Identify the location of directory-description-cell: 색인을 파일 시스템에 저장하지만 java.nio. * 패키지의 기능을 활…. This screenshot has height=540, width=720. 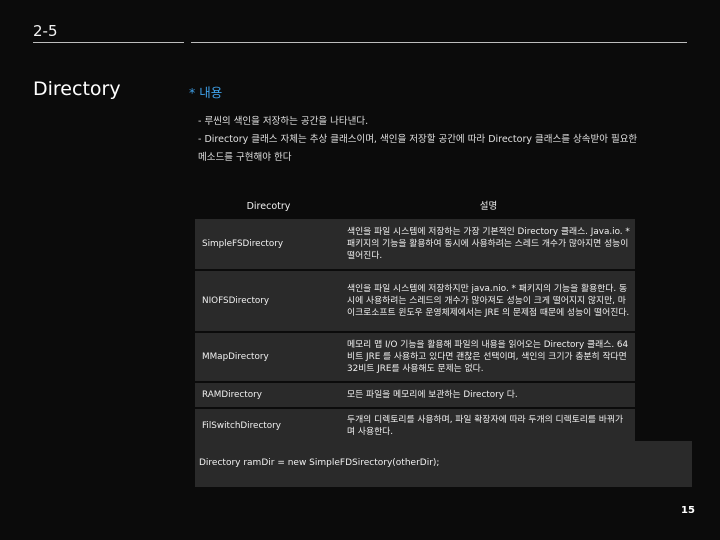
(488, 301).